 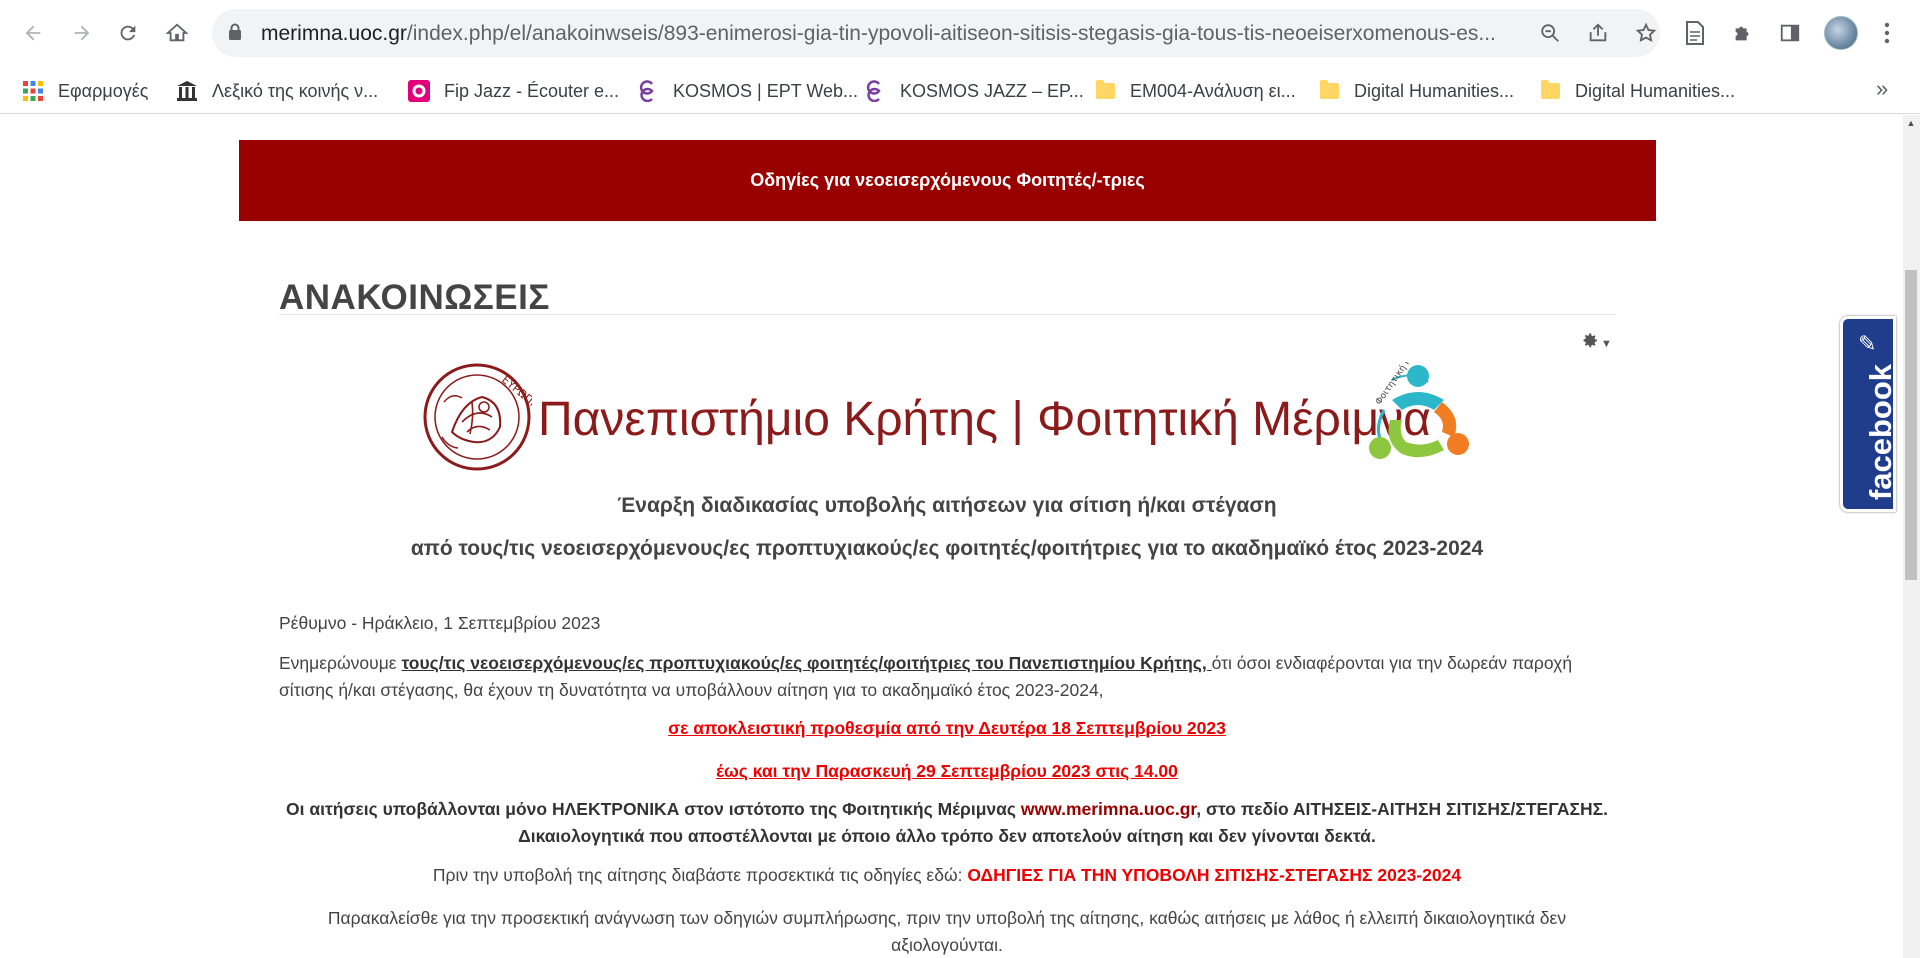 I want to click on bookmarks-overflow-button: », so click(x=1882, y=89).